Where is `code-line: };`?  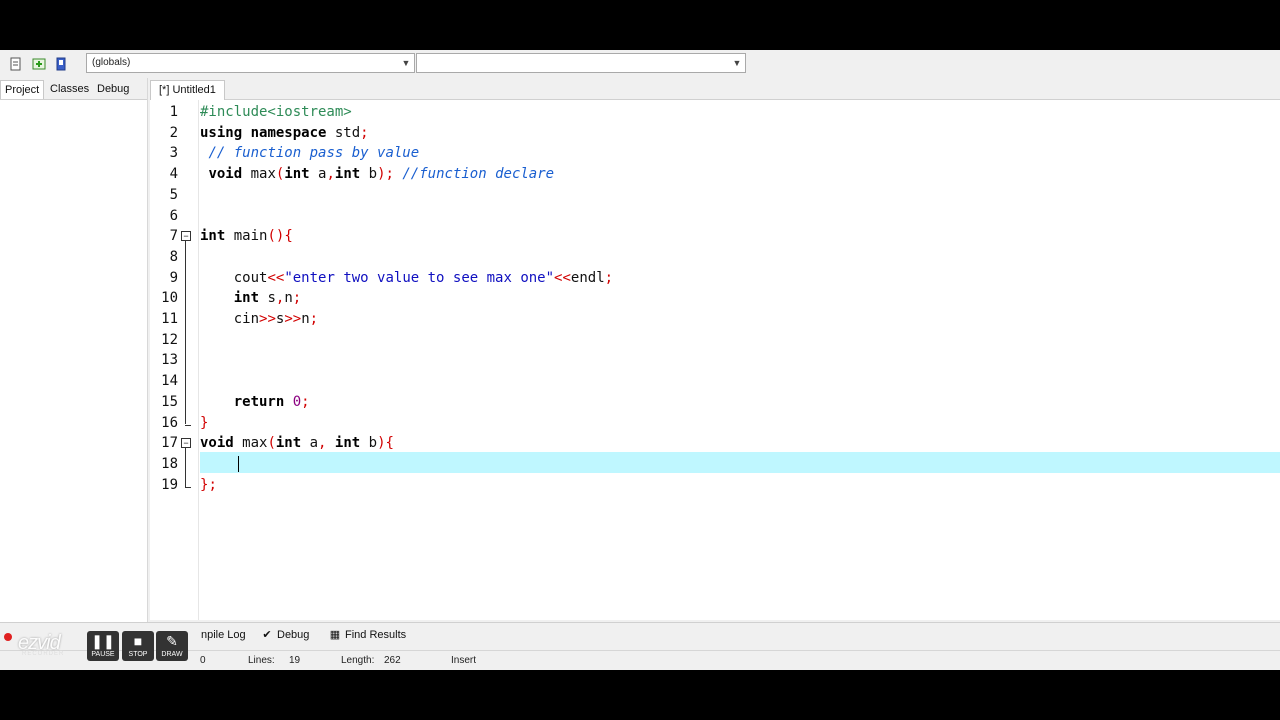 code-line: }; is located at coordinates (208, 485).